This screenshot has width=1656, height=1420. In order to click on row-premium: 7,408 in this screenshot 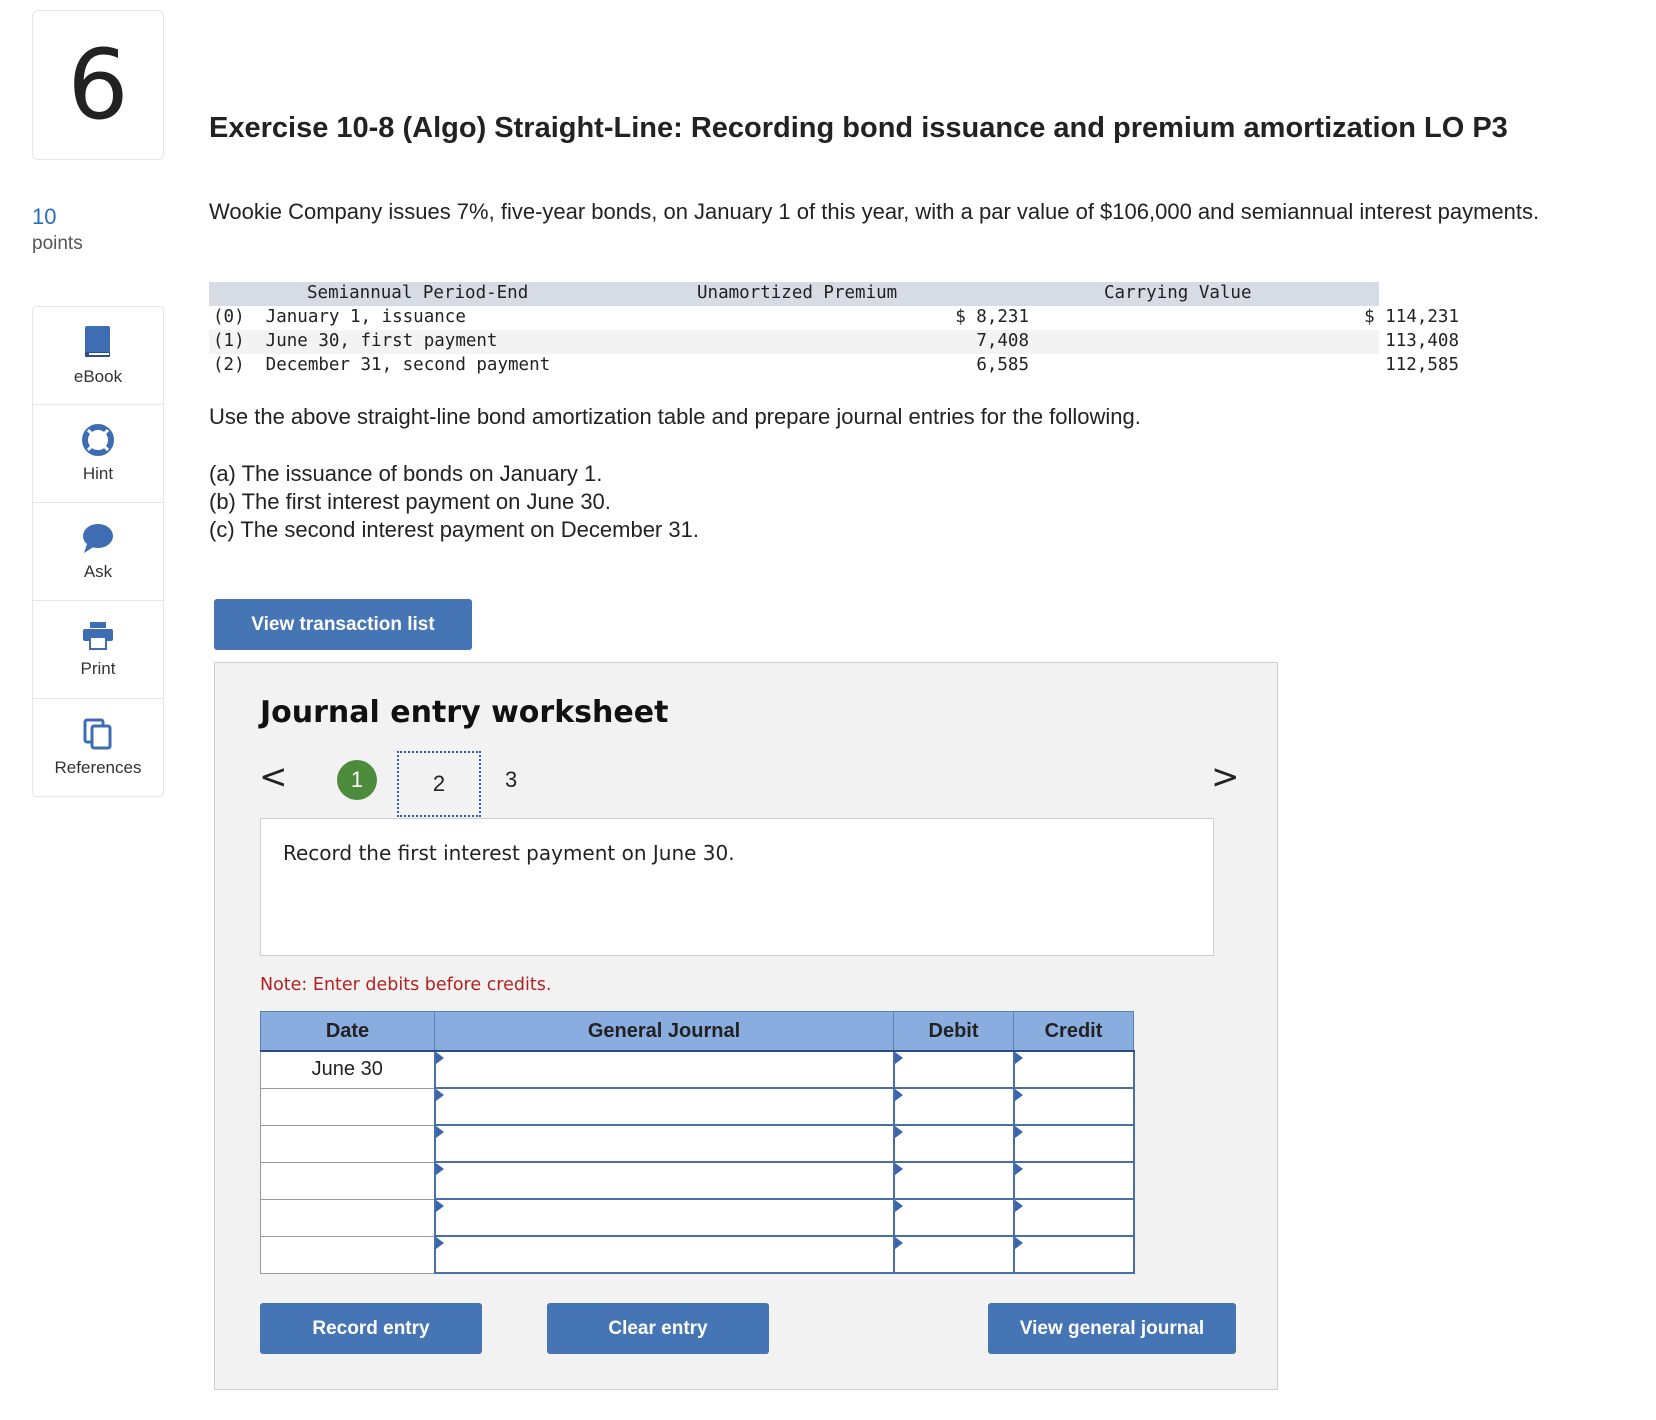, I will do `click(1002, 341)`.